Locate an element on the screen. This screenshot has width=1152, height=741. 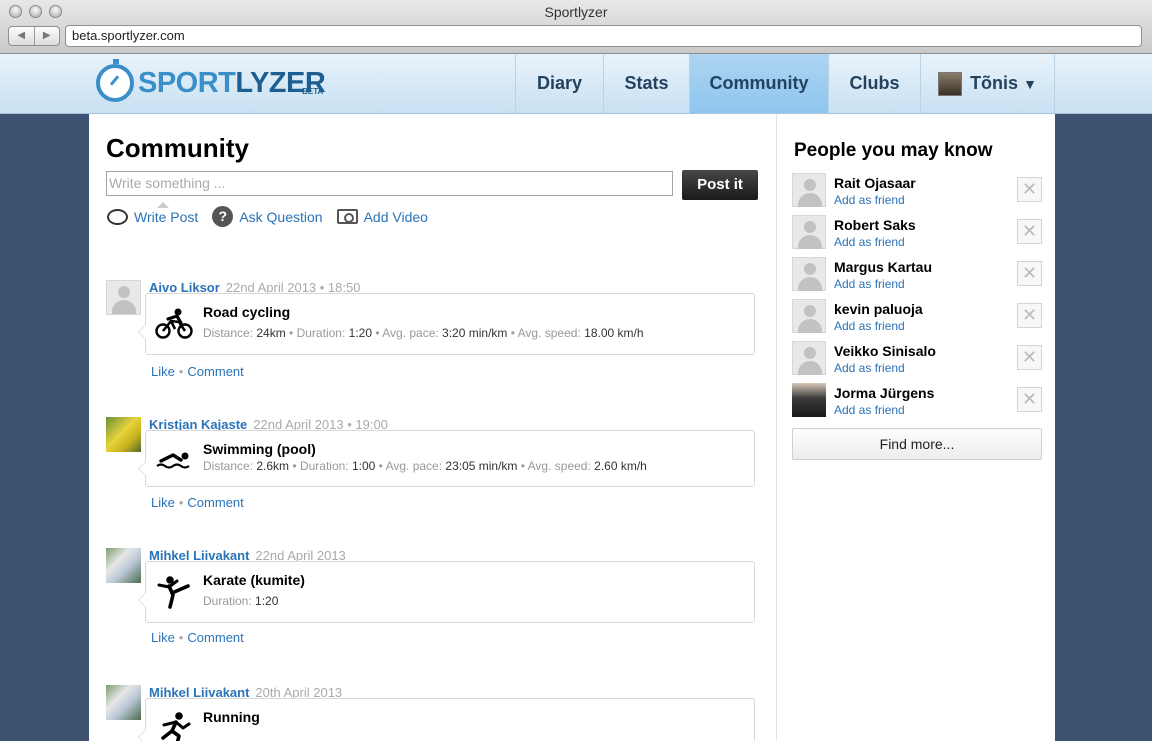
stat-value: 1:00 is located at coordinates (363, 466).